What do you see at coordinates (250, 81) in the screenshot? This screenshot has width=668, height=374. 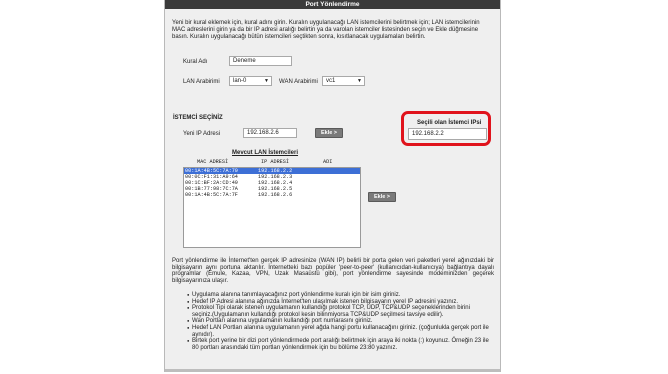 I see `lan-interface-select: lan-0 ▼` at bounding box center [250, 81].